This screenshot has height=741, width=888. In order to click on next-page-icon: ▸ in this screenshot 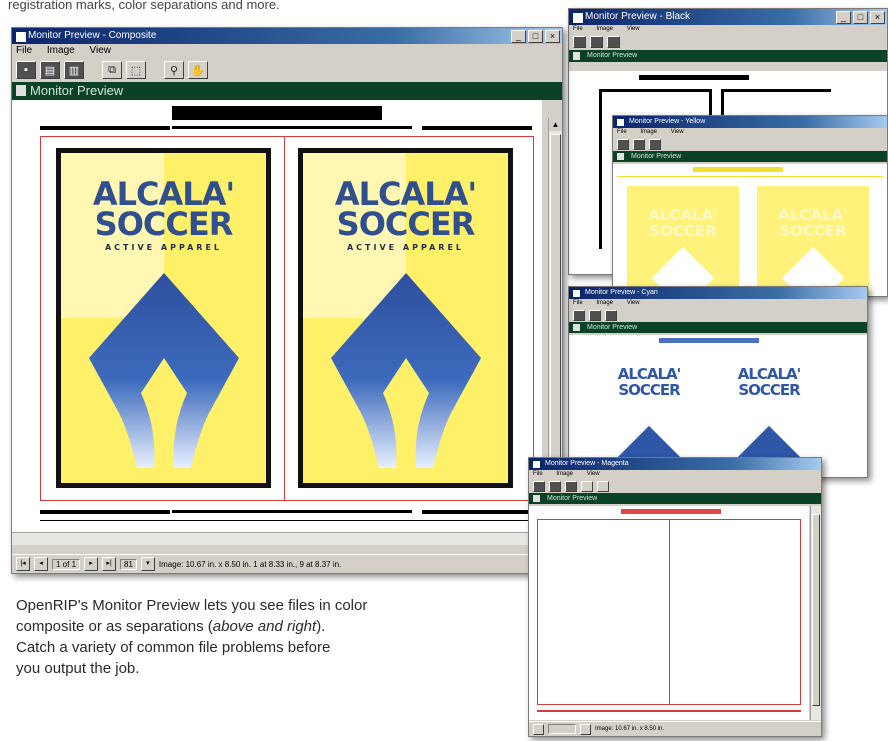, I will do `click(91, 564)`.